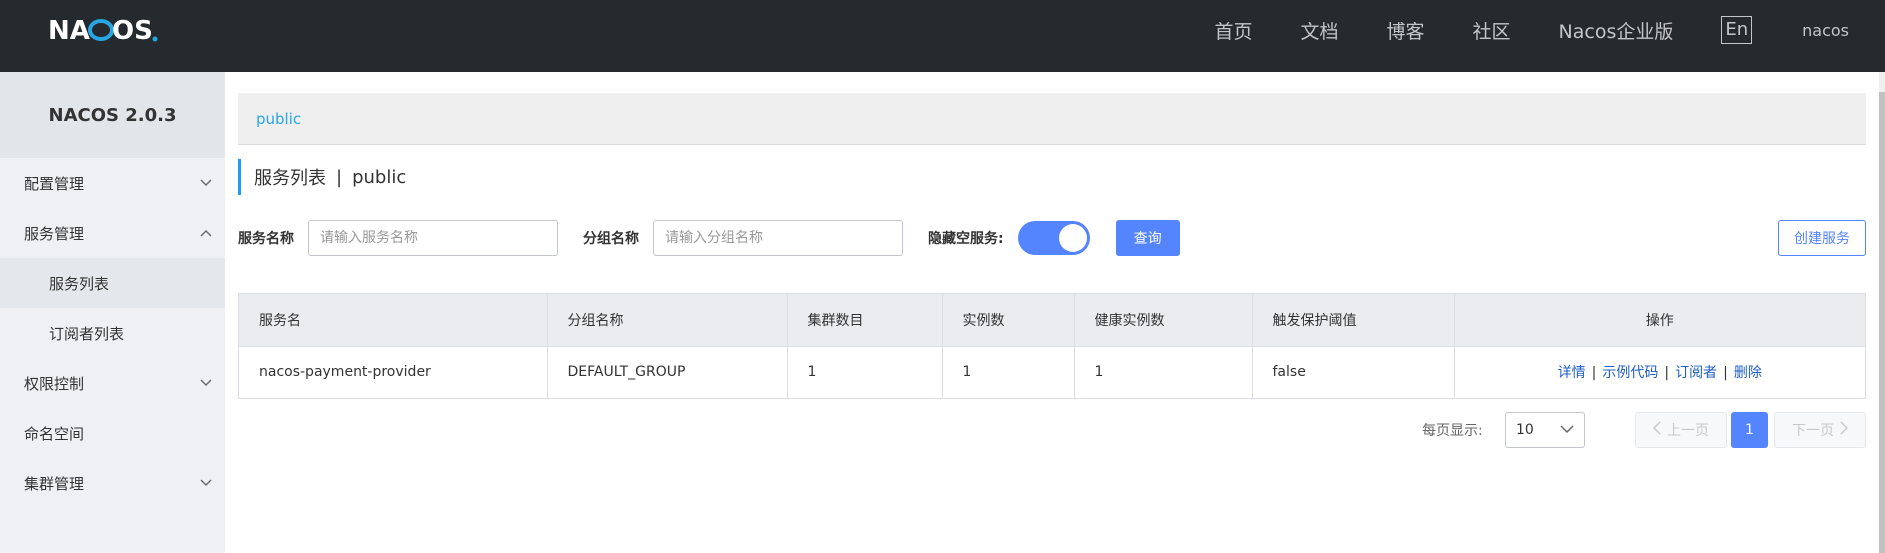 The image size is (1885, 553). What do you see at coordinates (112, 383) in the screenshot?
I see `sidebar-item-access-control: 权限控制` at bounding box center [112, 383].